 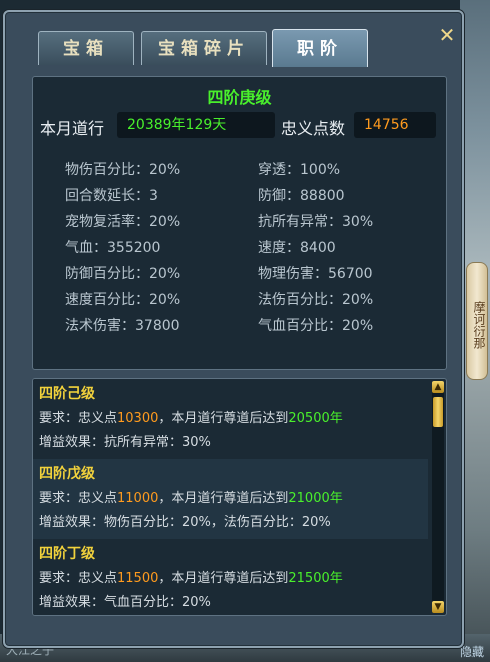 What do you see at coordinates (239, 97) in the screenshot?
I see `rank-title: 四阶庚级` at bounding box center [239, 97].